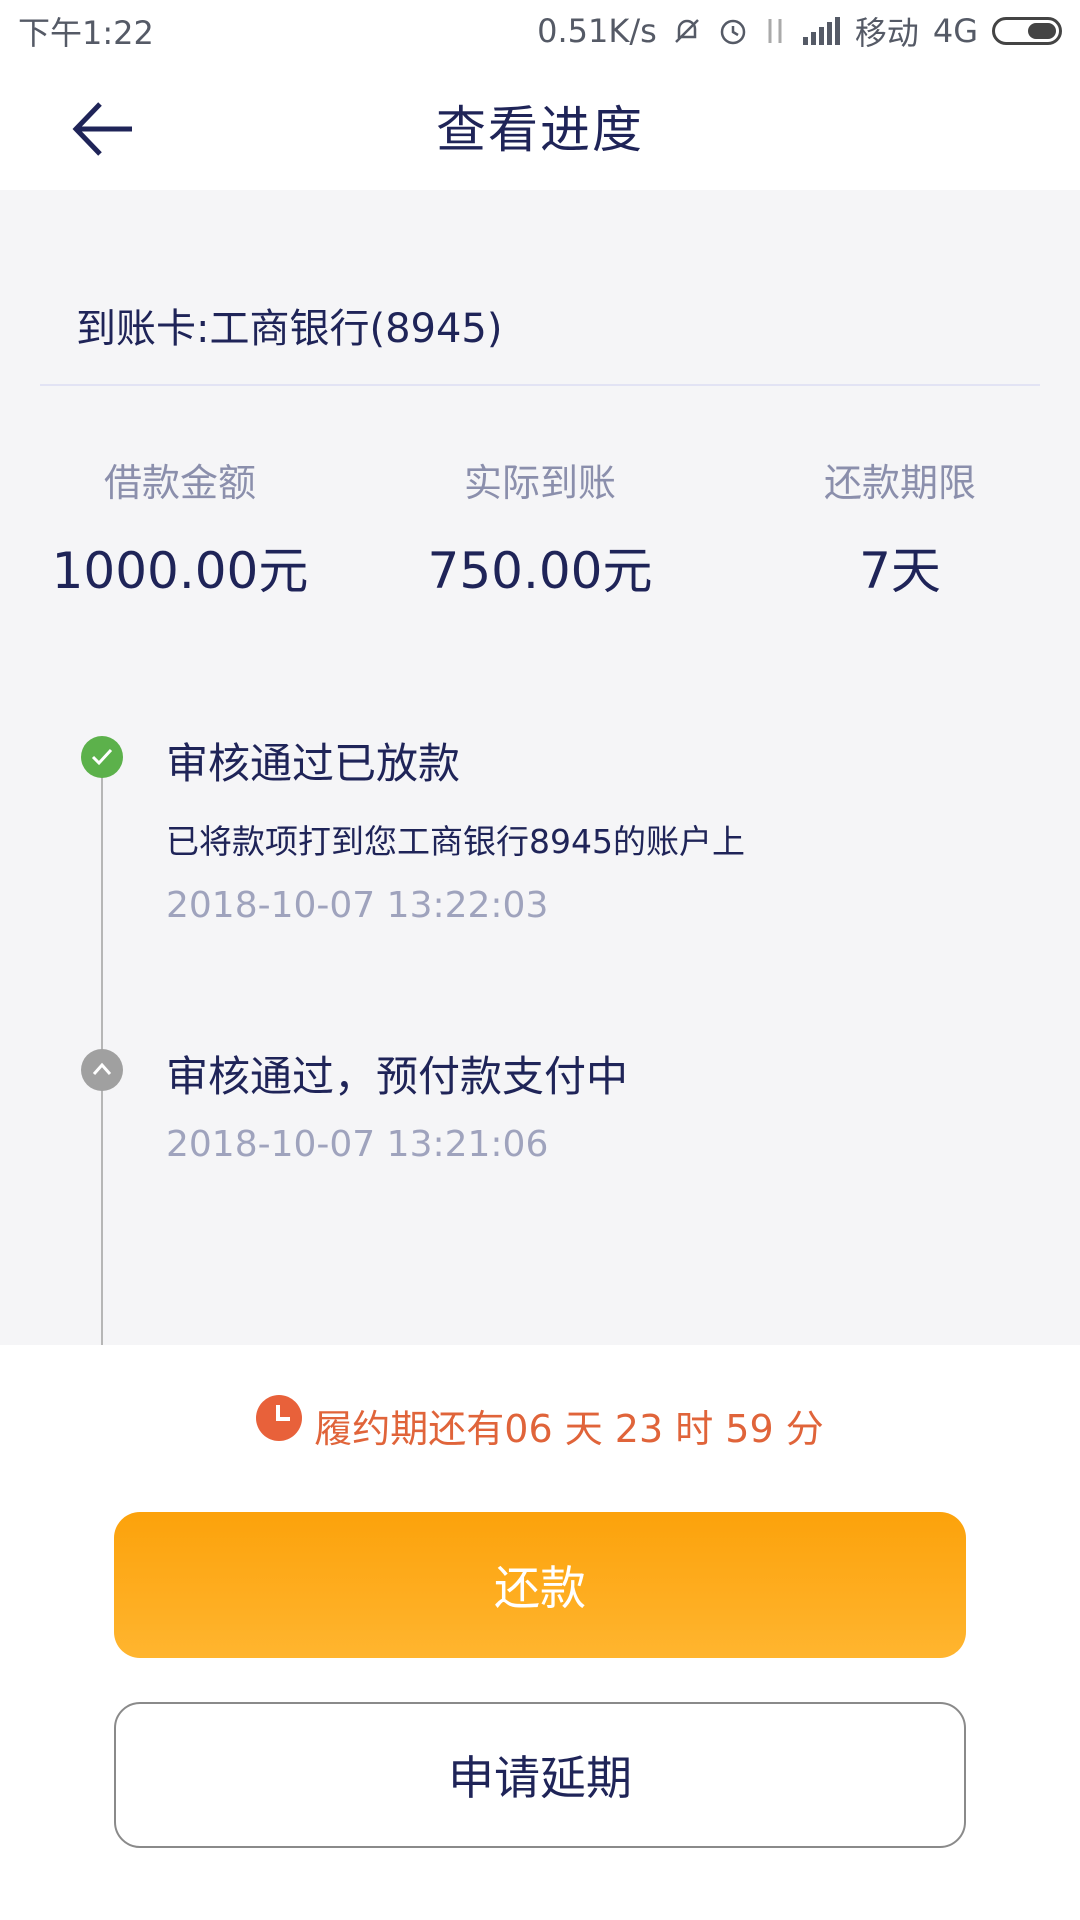 This screenshot has height=1920, width=1080. What do you see at coordinates (569, 1429) in the screenshot?
I see `countdown-text: 履约期还有06 天 23 时 59 分` at bounding box center [569, 1429].